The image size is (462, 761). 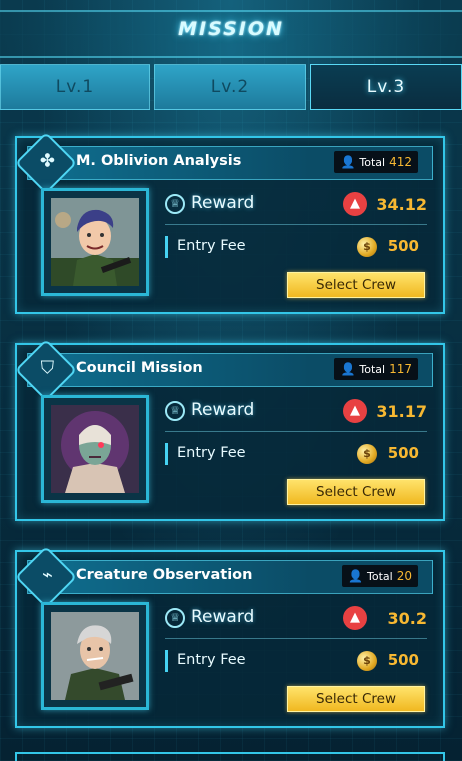 I want to click on tab-lv3: Lv.3, so click(x=386, y=87).